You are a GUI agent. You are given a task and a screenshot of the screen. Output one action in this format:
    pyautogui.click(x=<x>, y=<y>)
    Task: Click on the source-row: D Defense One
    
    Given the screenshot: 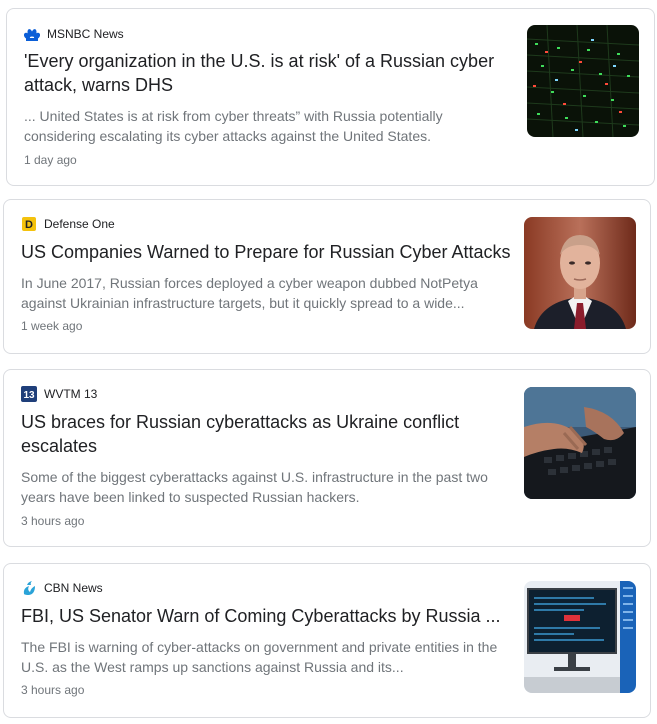 What is the action you would take?
    pyautogui.click(x=68, y=224)
    